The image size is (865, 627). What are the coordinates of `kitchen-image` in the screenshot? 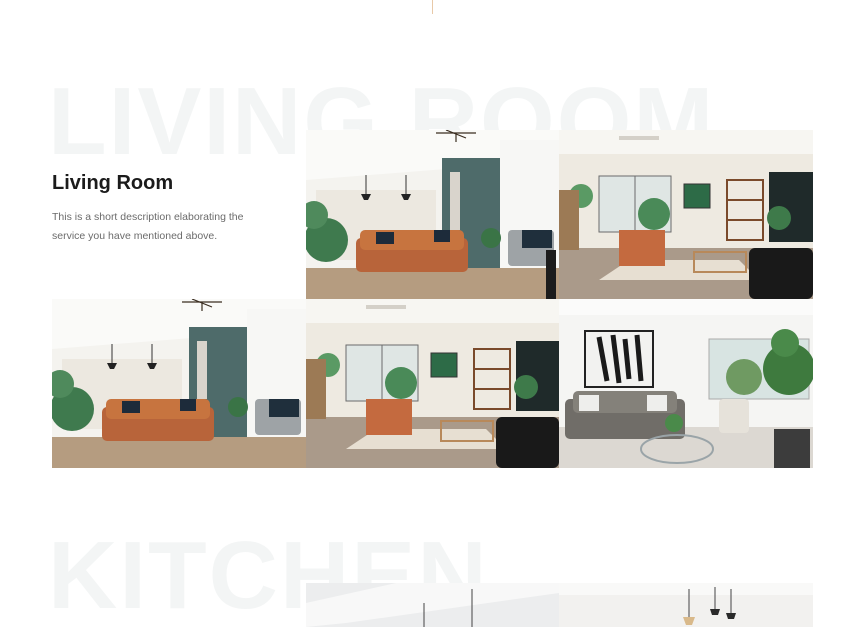 It's located at (432, 605).